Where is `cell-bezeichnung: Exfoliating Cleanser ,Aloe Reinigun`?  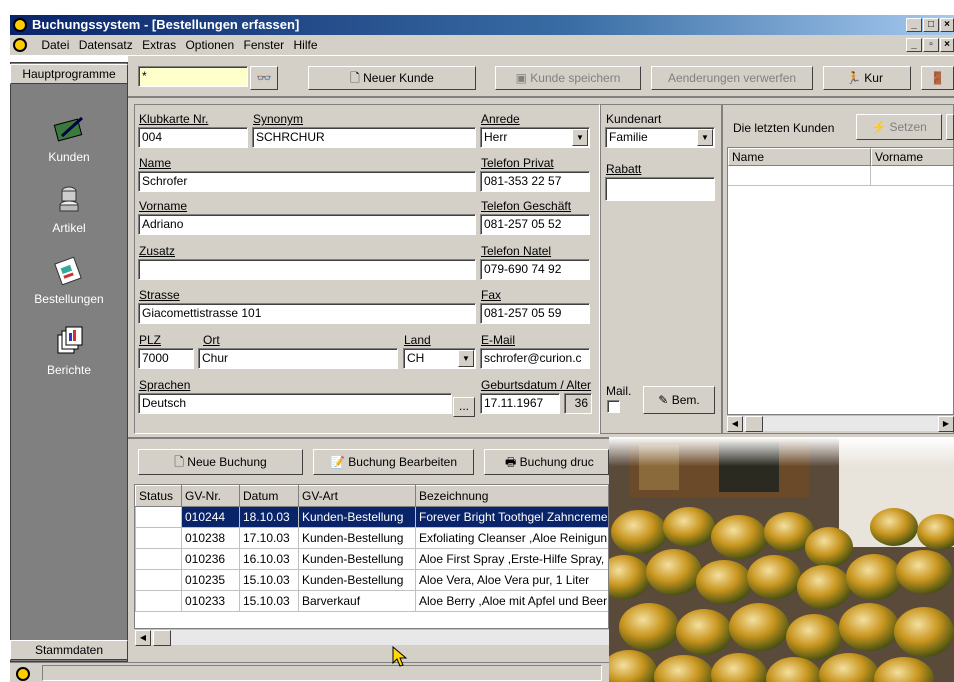
cell-bezeichnung: Exfoliating Cleanser ,Aloe Reinigun is located at coordinates (511, 538).